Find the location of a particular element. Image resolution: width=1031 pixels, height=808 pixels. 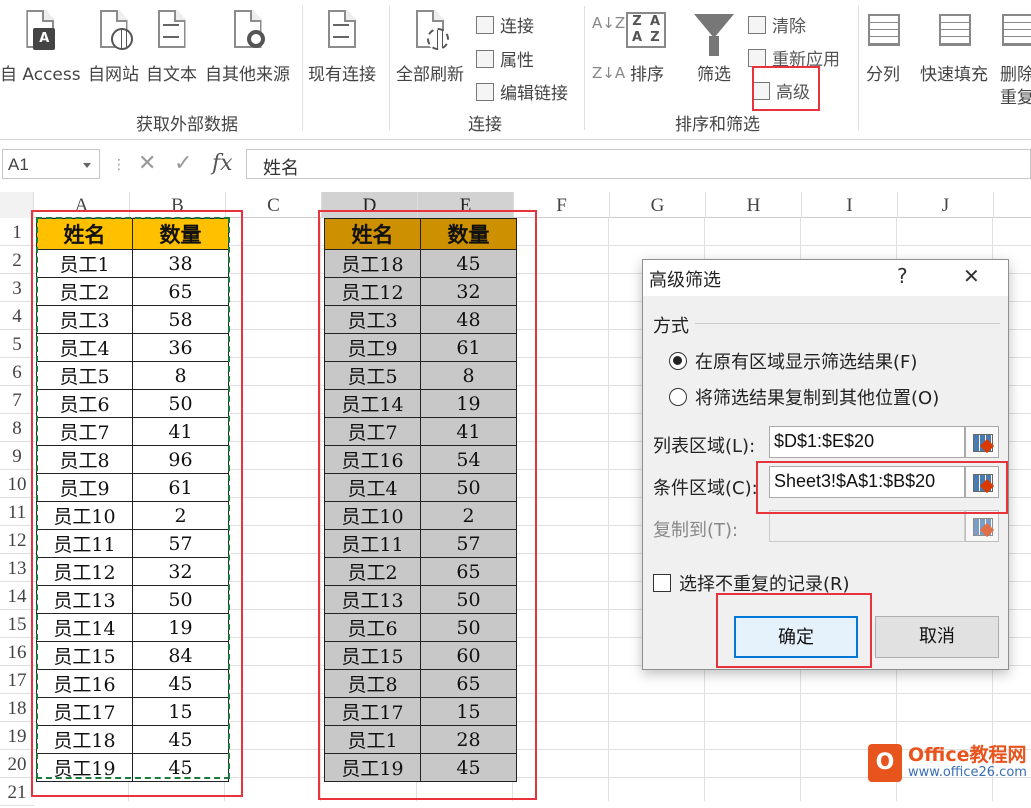

cell-name: 员工1 is located at coordinates (84, 263).